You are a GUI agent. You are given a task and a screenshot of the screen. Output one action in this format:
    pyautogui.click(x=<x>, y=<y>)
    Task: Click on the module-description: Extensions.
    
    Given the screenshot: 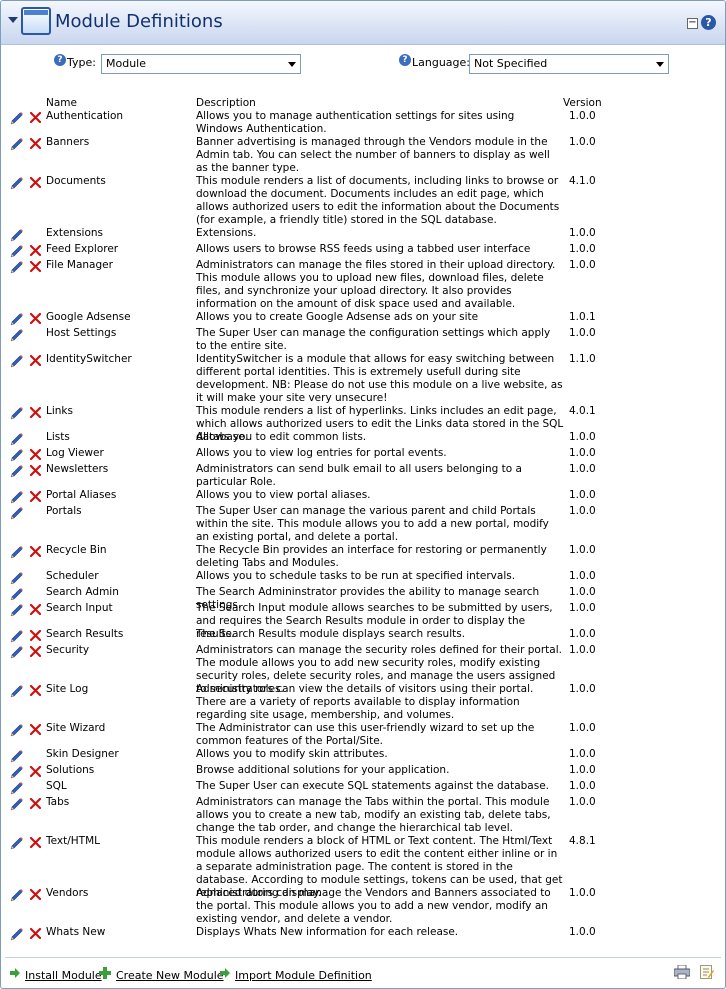 What is the action you would take?
    pyautogui.click(x=226, y=233)
    